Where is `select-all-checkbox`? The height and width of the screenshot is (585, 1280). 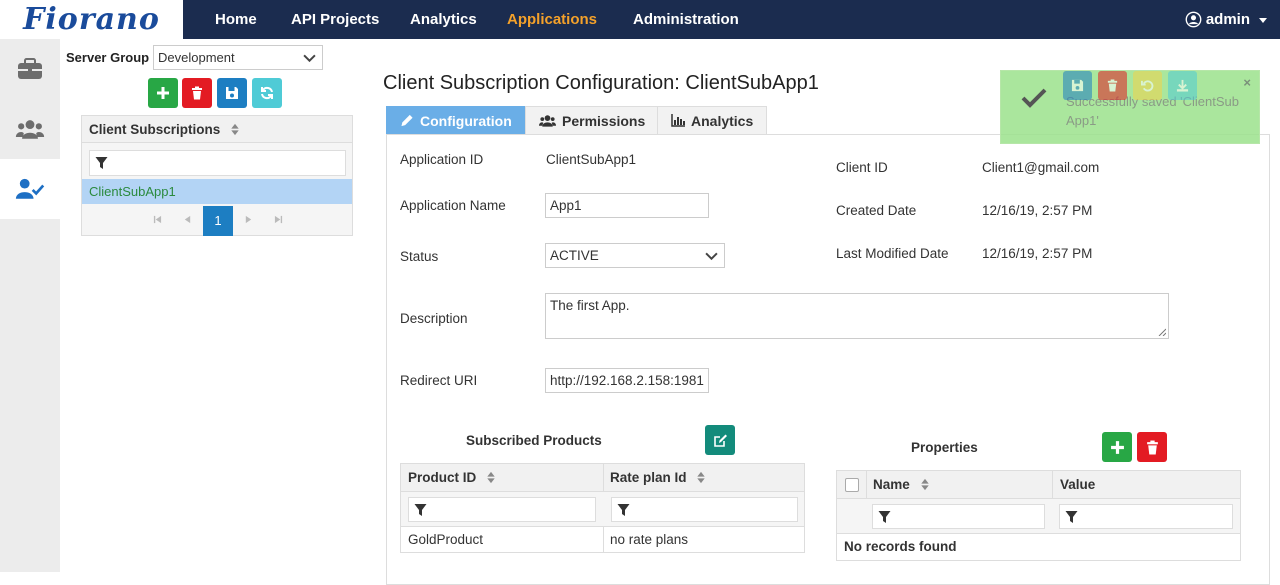
select-all-checkbox is located at coordinates (852, 485).